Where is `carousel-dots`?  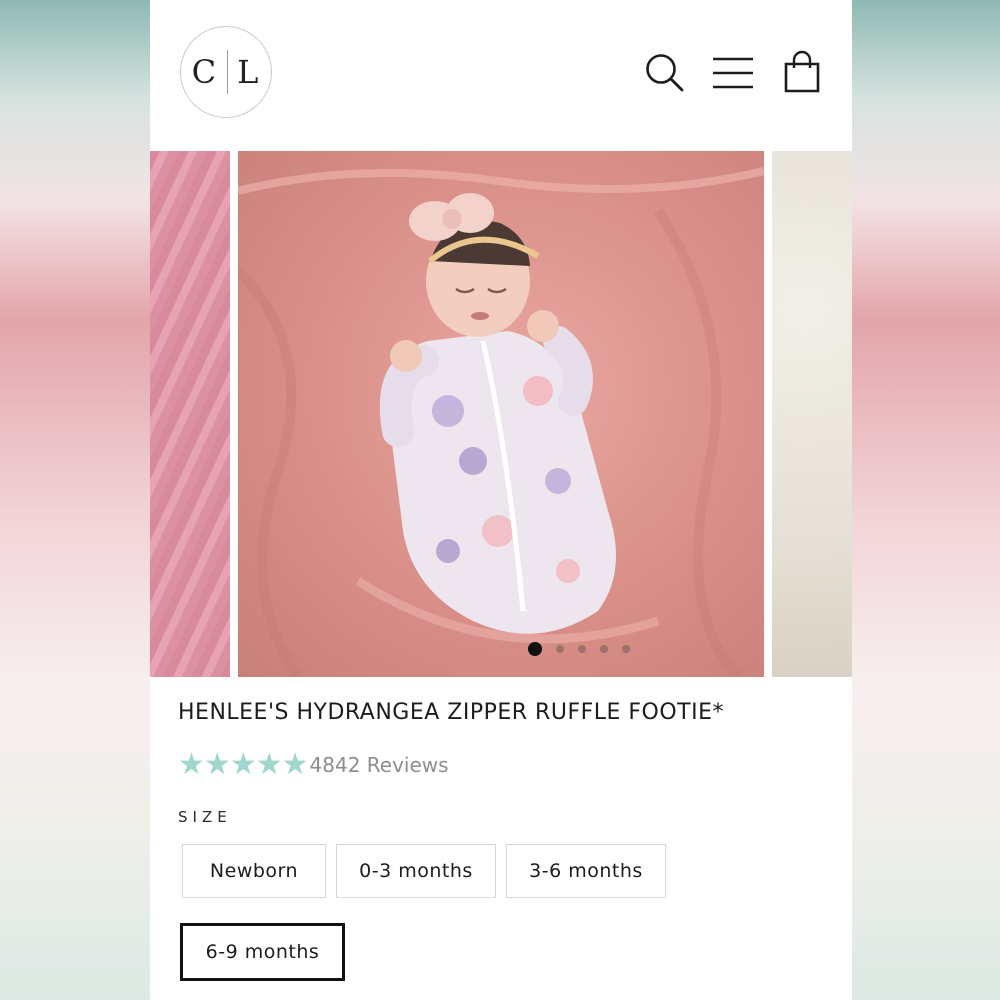 carousel-dots is located at coordinates (579, 649).